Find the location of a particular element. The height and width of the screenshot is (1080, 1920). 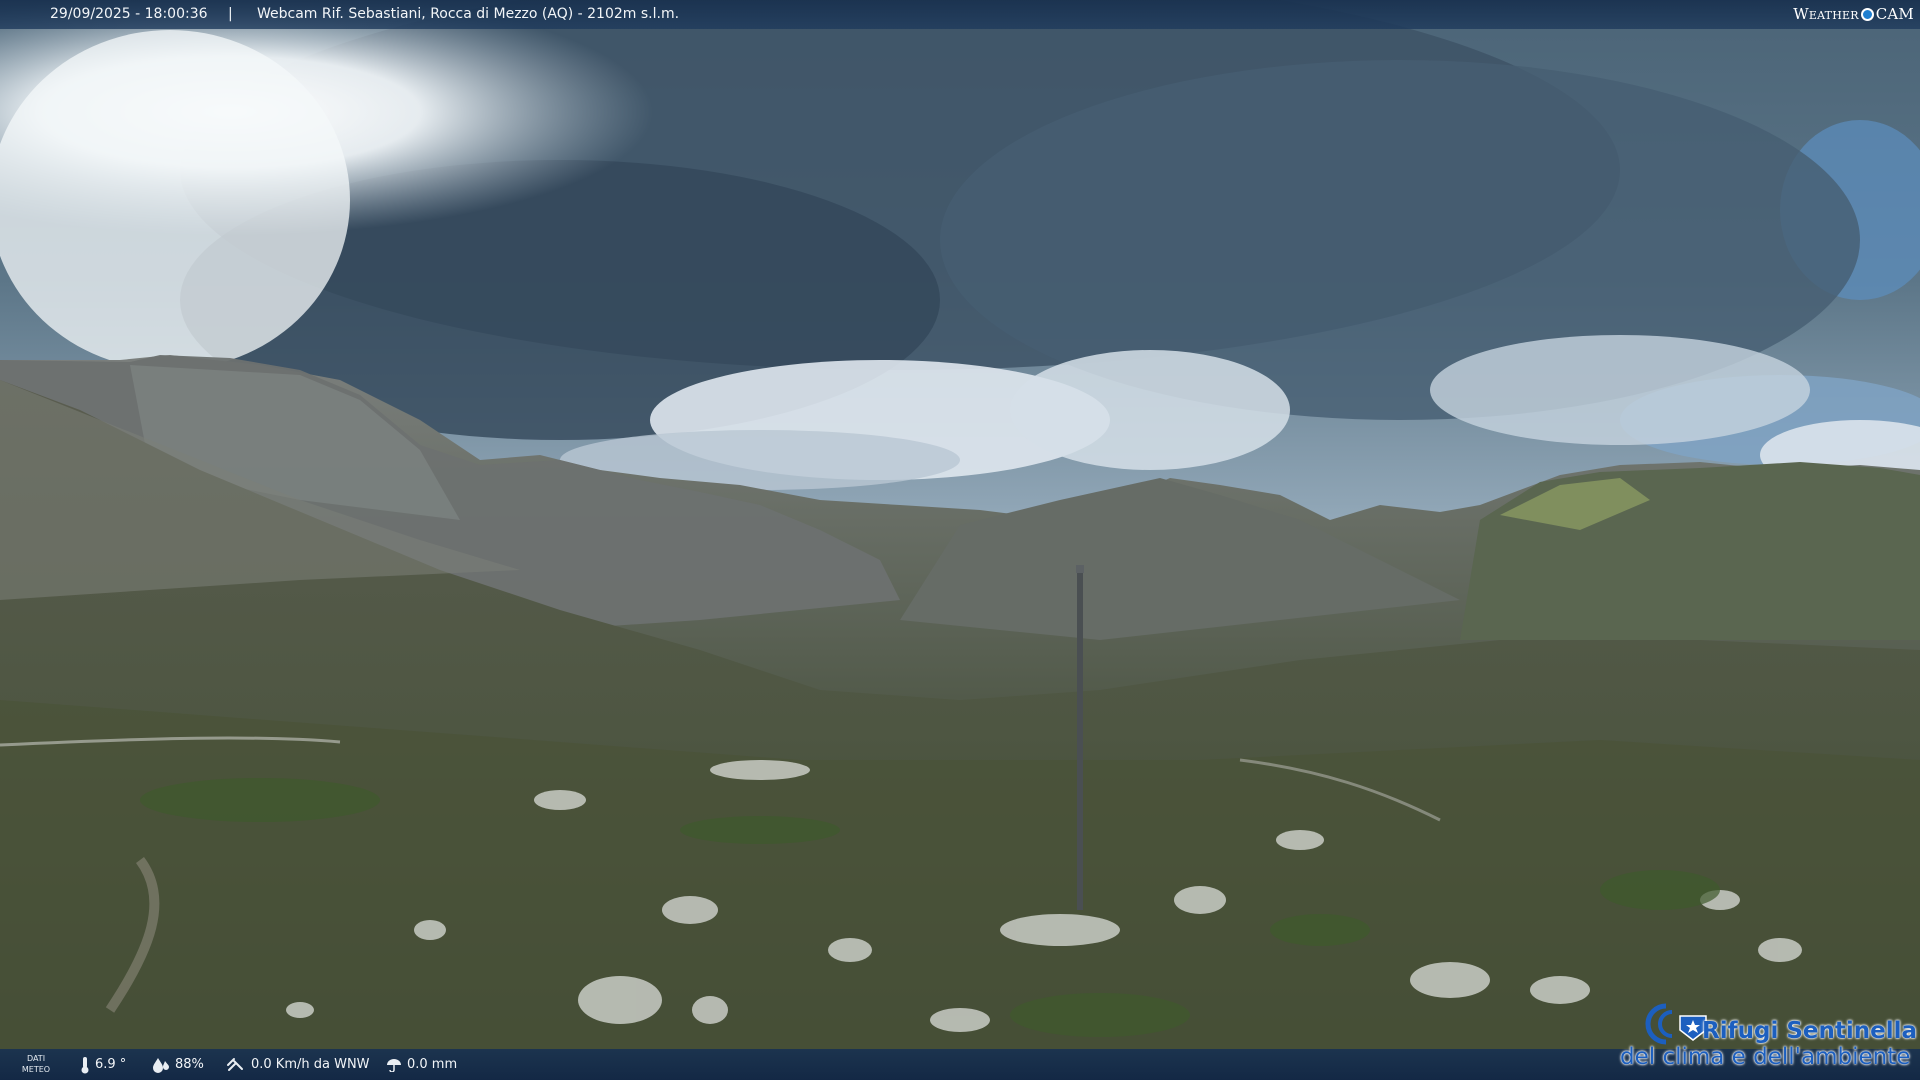

wind-reading: 0.0 Km/h da WNW is located at coordinates (298, 1064).